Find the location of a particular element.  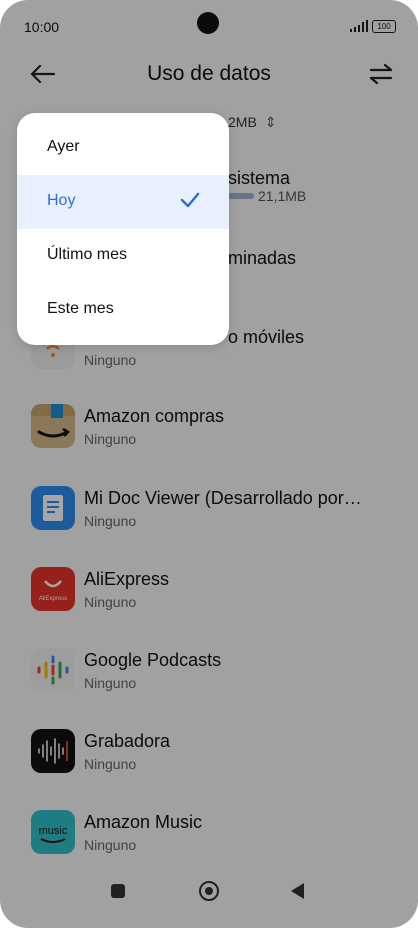

menu-item-label: Ayer is located at coordinates (63, 146).